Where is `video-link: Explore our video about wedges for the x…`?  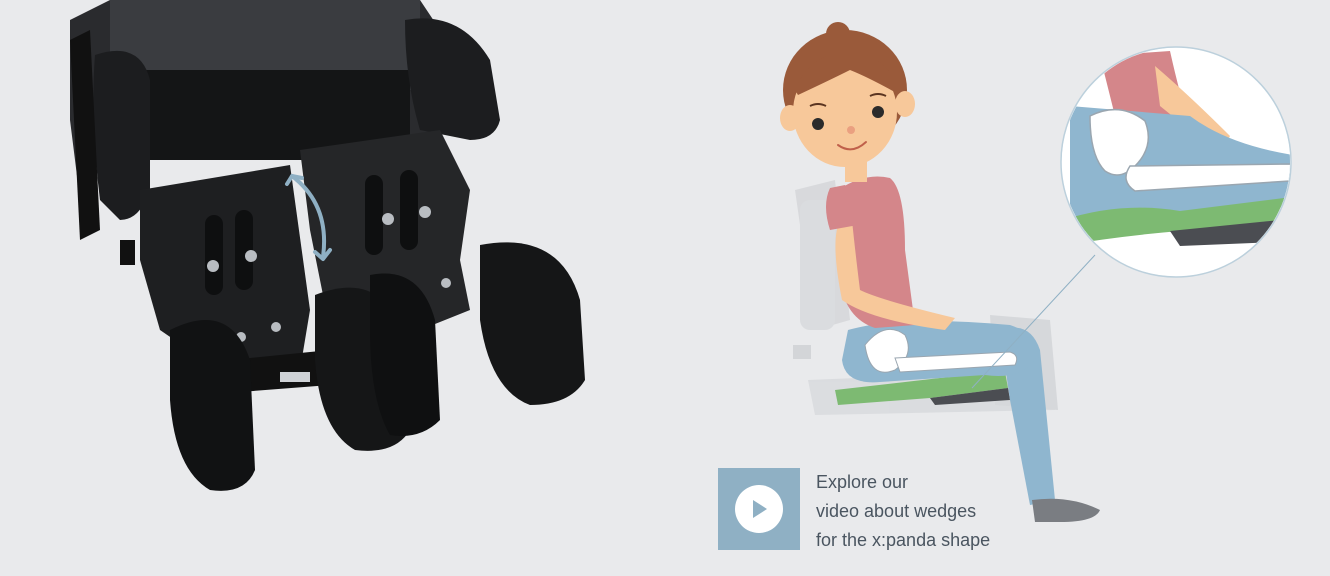
video-link: Explore our video about wedges for the x… is located at coordinates (854, 511).